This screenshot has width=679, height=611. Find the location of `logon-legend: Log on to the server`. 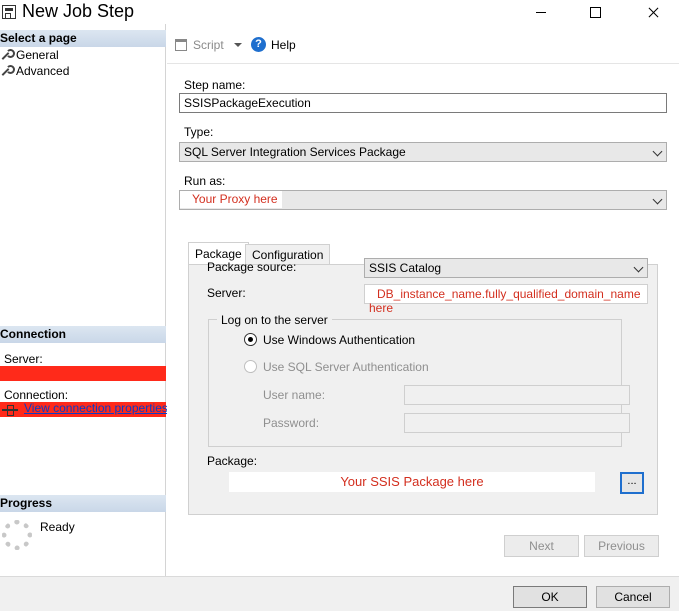

logon-legend: Log on to the server is located at coordinates (274, 320).